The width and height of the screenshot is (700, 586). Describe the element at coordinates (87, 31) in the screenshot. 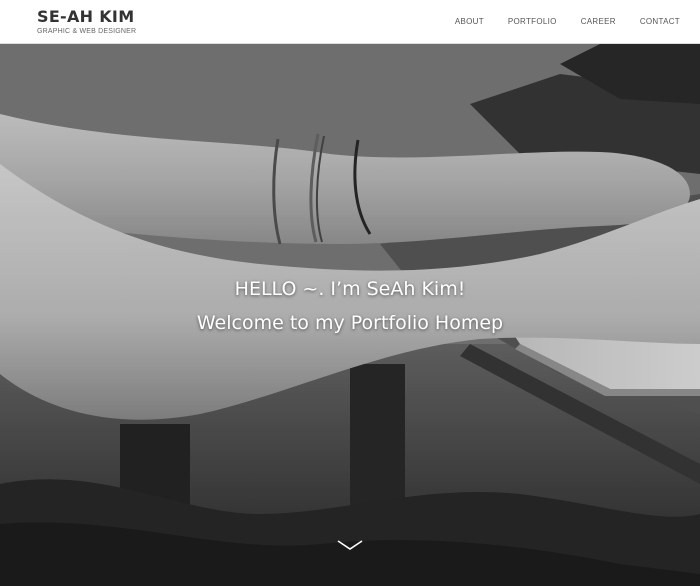

I see `brand-subtitle: GRAPHIC & WEB DESIGNER` at that location.